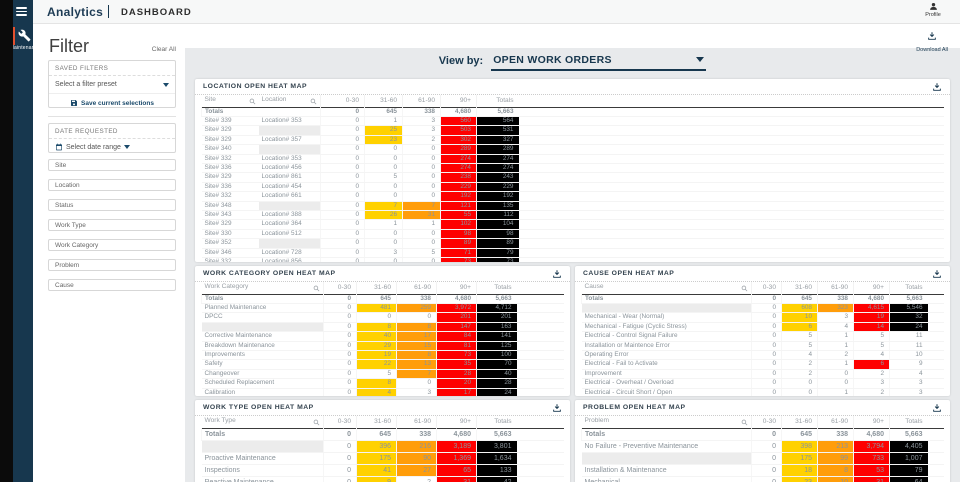  I want to click on table-row: Electrical - Overheat / Overload 0 0 0 3 3, so click(762, 383).